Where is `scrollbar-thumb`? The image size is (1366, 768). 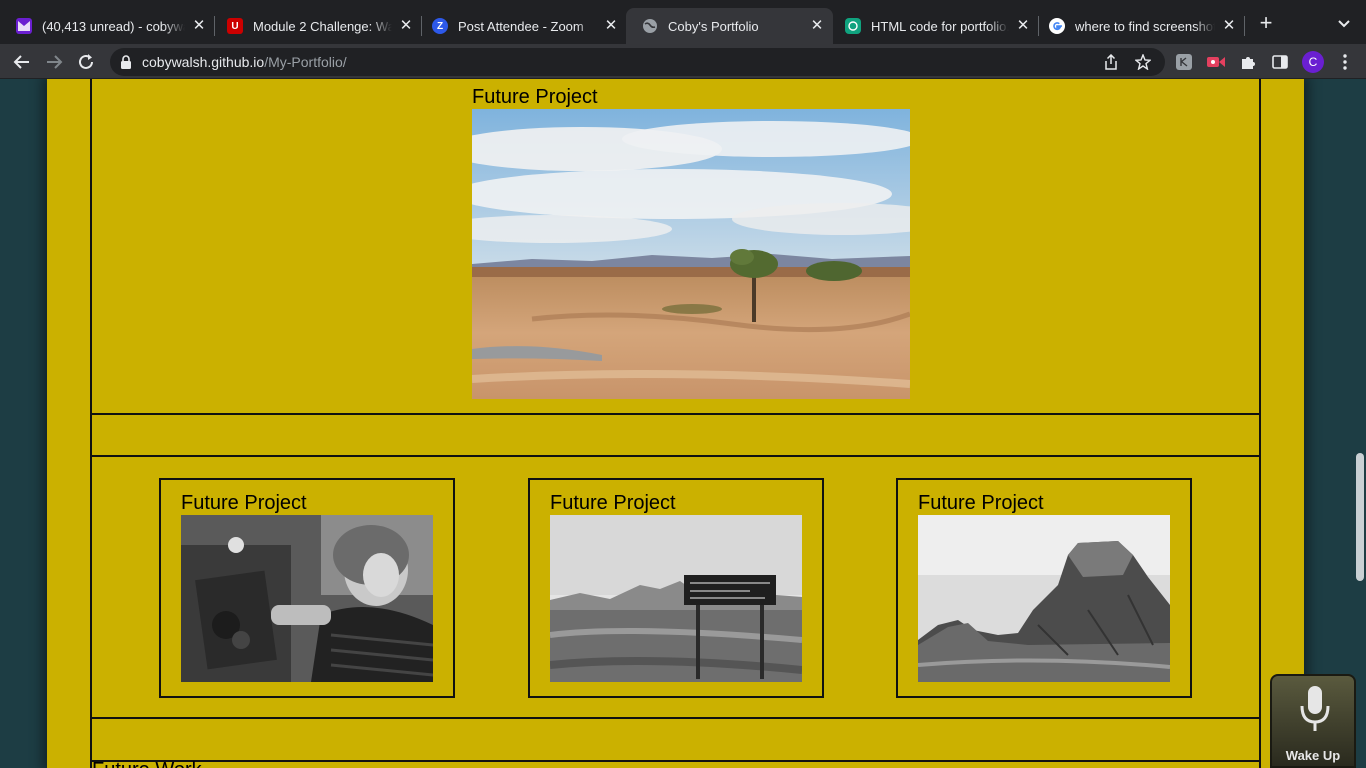
scrollbar-thumb is located at coordinates (1360, 517).